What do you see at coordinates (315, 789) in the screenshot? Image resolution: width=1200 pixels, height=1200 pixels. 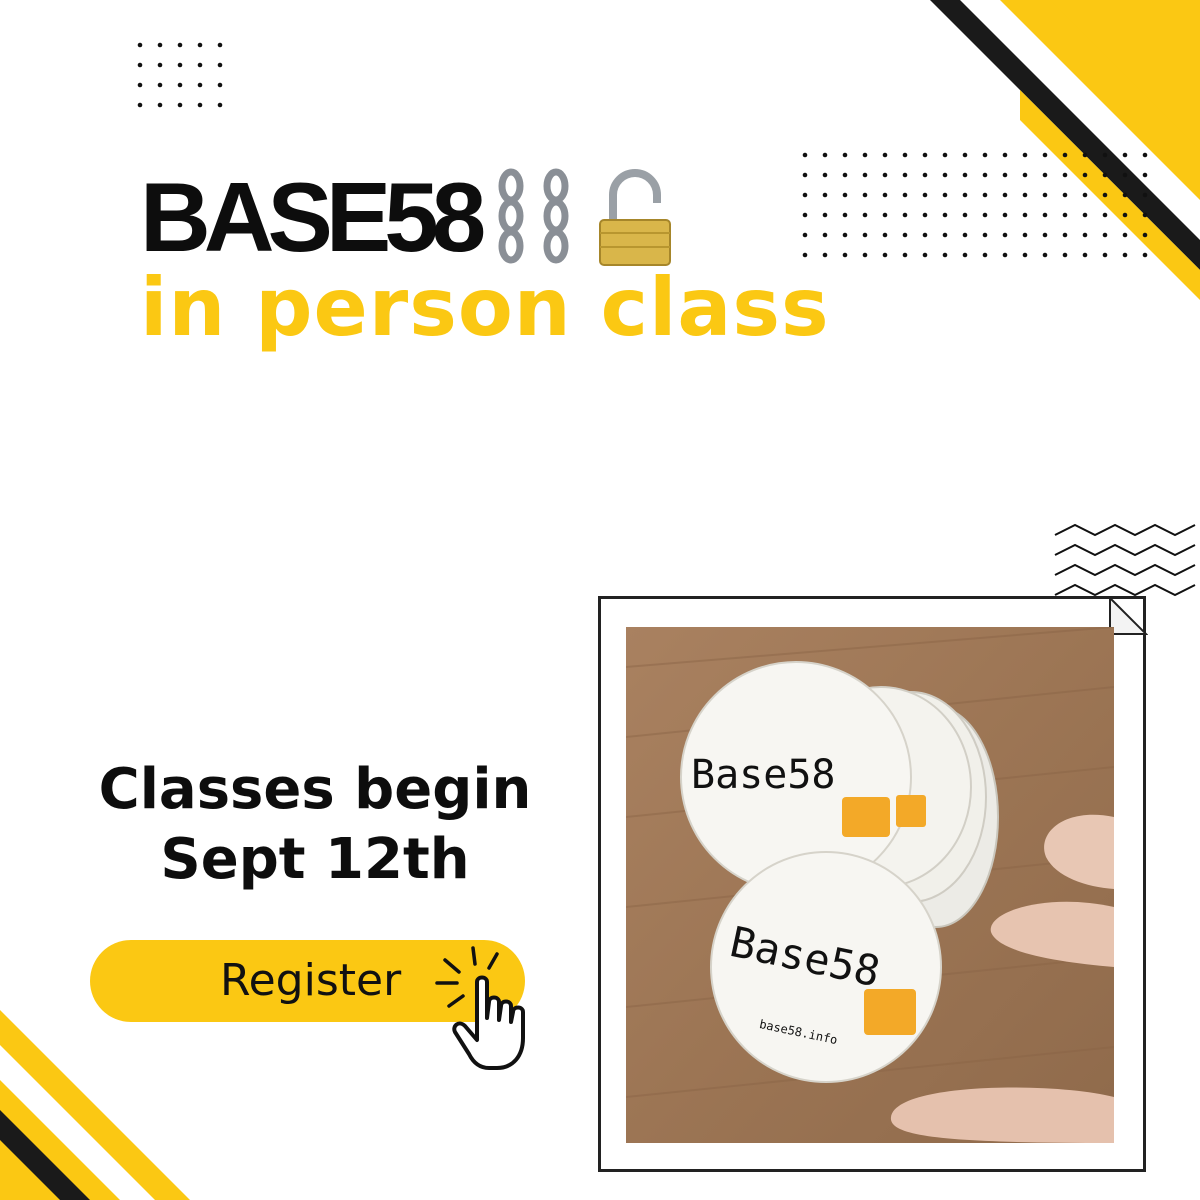 I see `classes-begin-text: Classes begin` at bounding box center [315, 789].